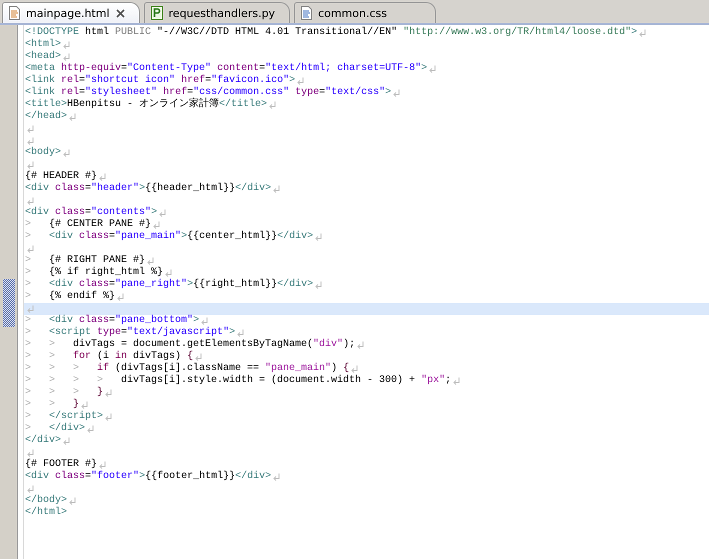 The width and height of the screenshot is (709, 559). Describe the element at coordinates (120, 13) in the screenshot. I see `close-icon` at that location.